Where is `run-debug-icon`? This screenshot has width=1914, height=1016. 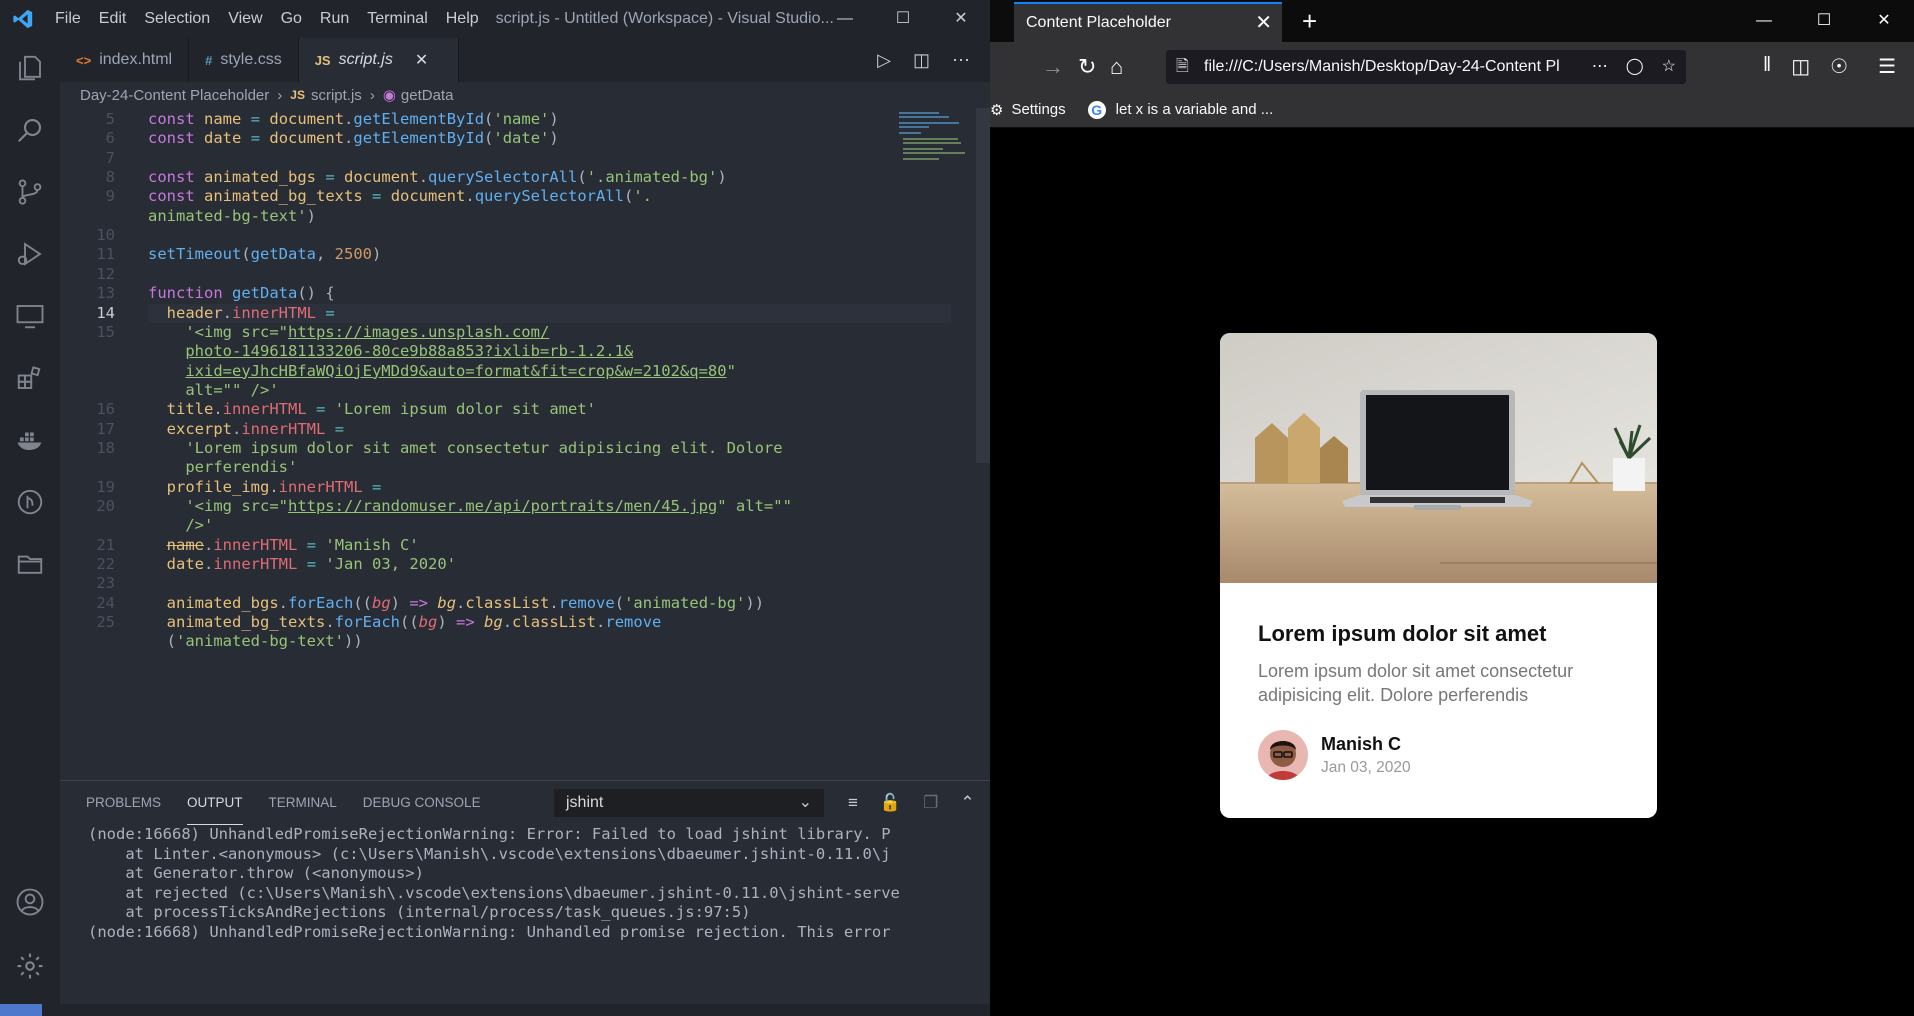
run-debug-icon is located at coordinates (30, 254).